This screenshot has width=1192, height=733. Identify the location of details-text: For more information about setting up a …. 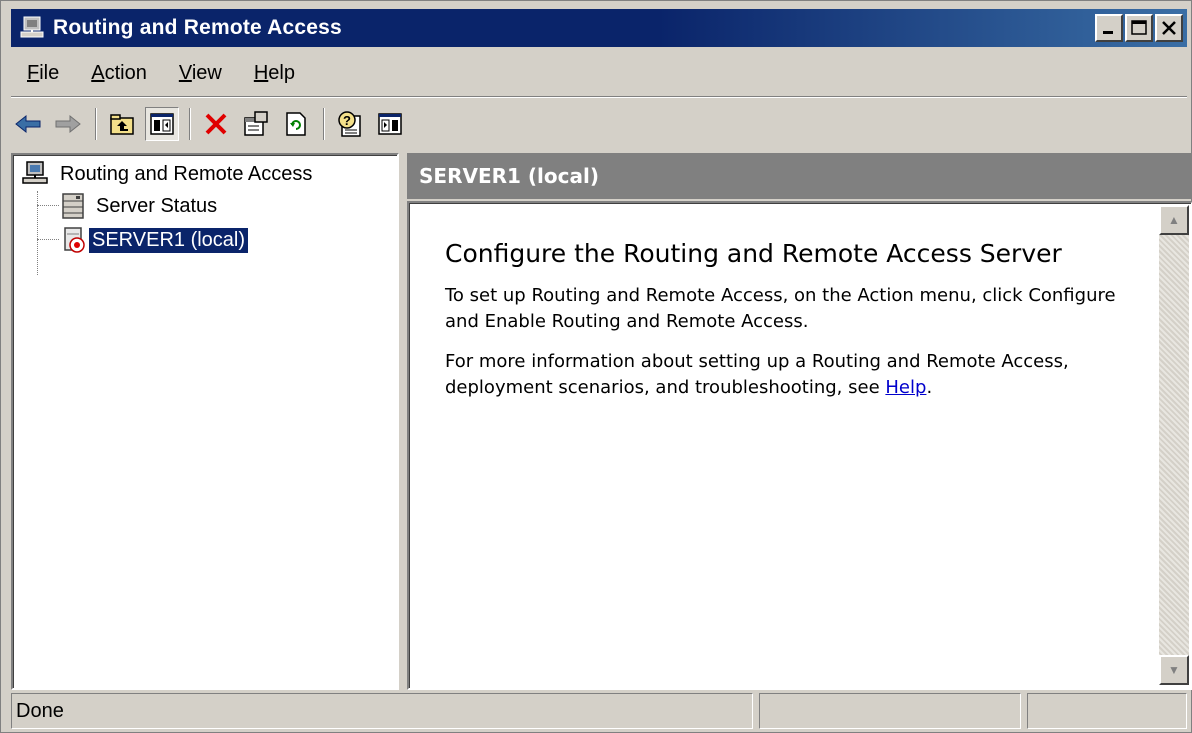
(757, 374).